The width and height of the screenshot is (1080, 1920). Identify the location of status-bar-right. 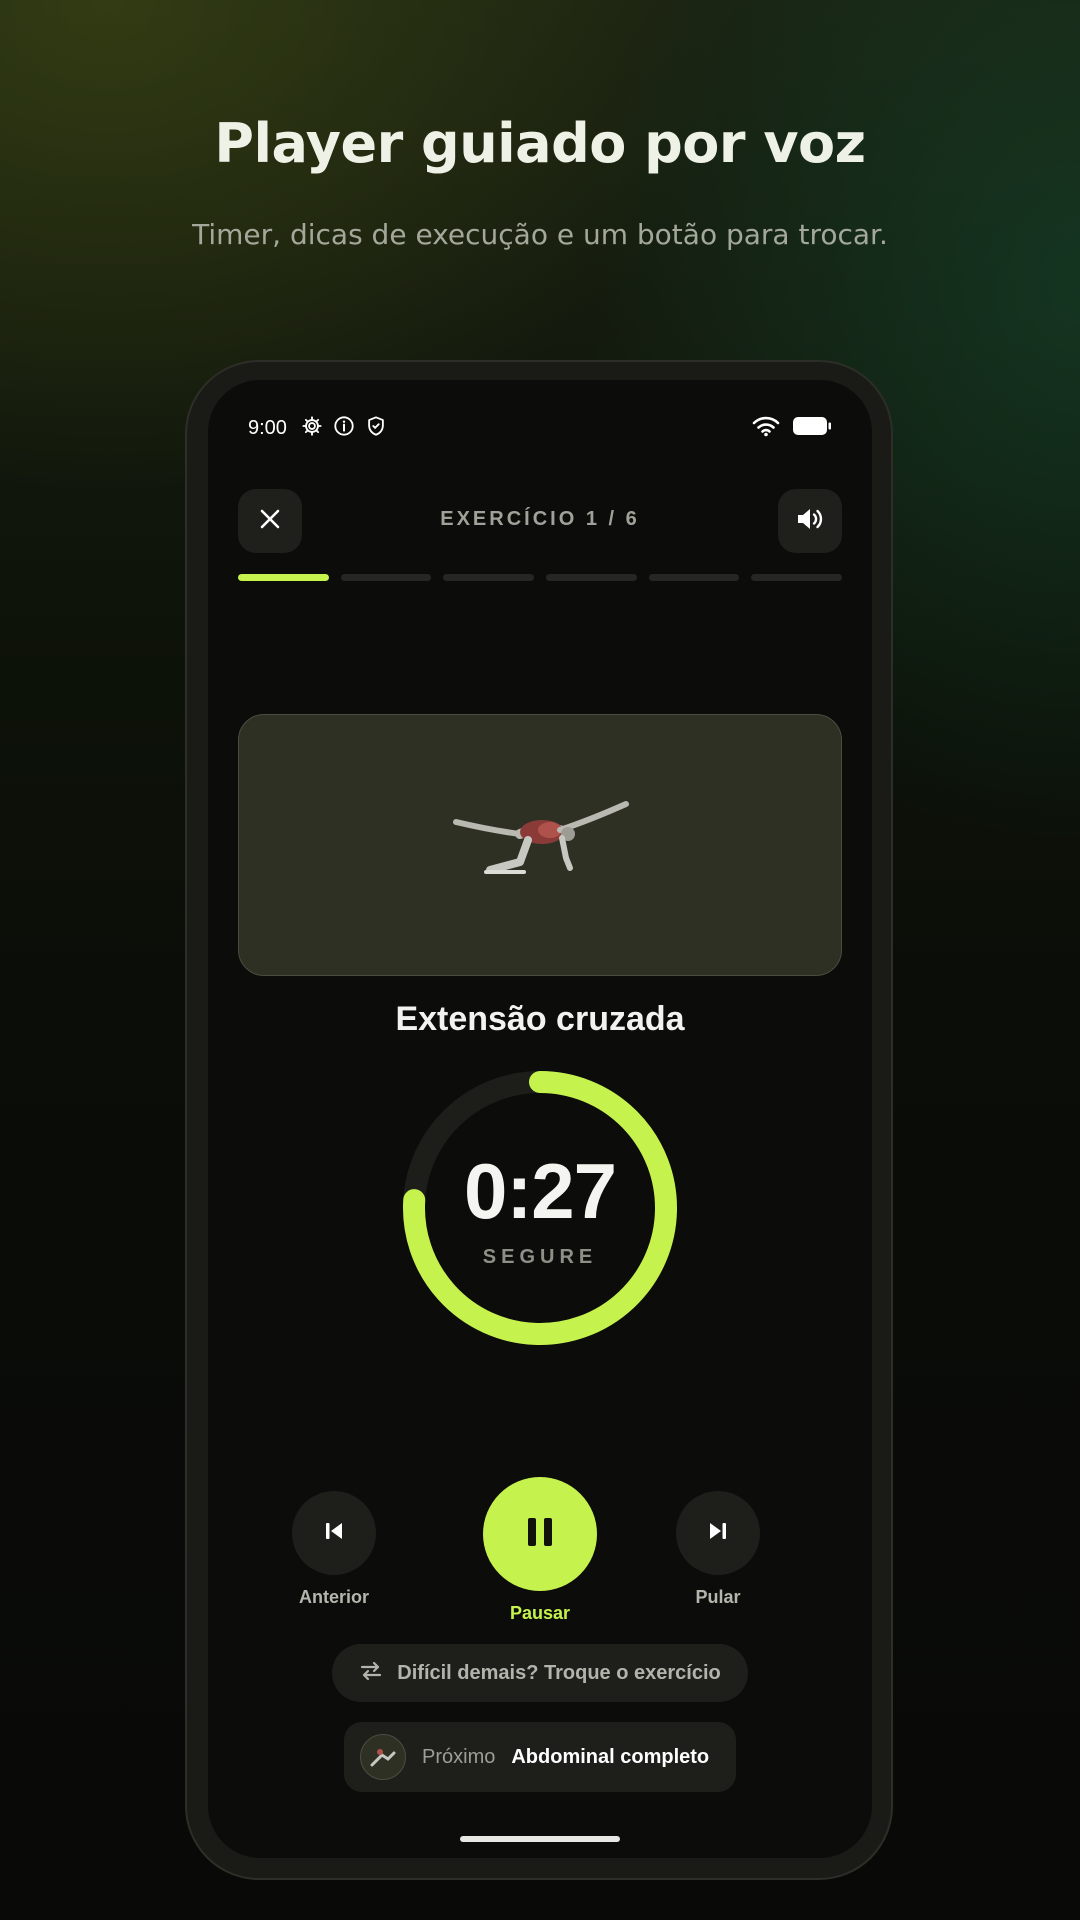
(792, 428).